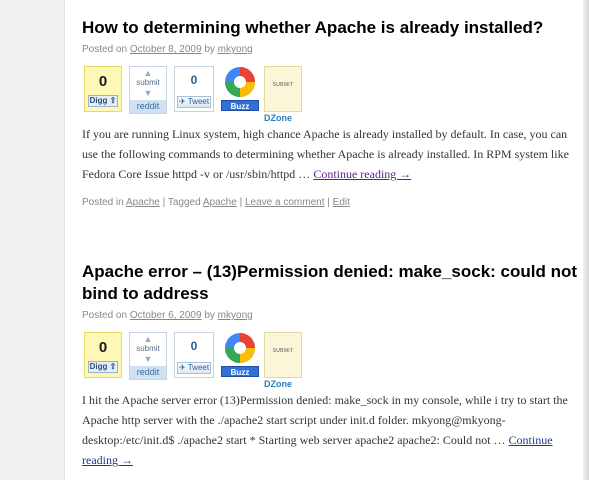 The image size is (589, 480). I want to click on continue-reading-link: Continue reading →, so click(362, 174).